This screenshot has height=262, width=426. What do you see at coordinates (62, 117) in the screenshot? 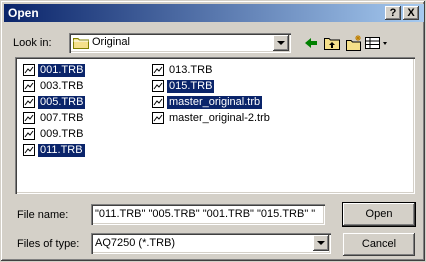
I see `file-name: 007.TRB` at bounding box center [62, 117].